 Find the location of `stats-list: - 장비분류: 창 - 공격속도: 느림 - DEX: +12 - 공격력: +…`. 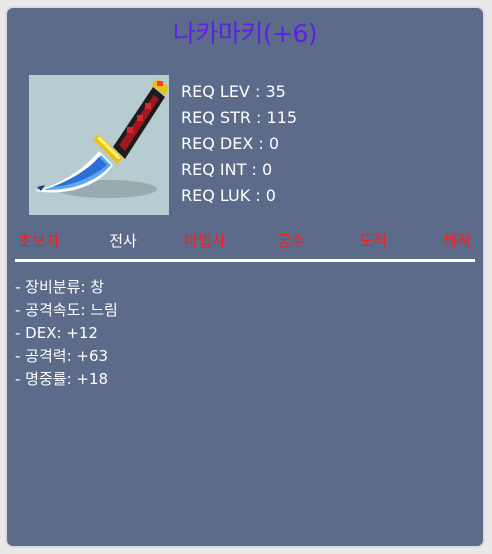

stats-list: - 장비분류: 창 - 공격속도: 느림 - DEX: +12 - 공격력: +… is located at coordinates (66, 333).